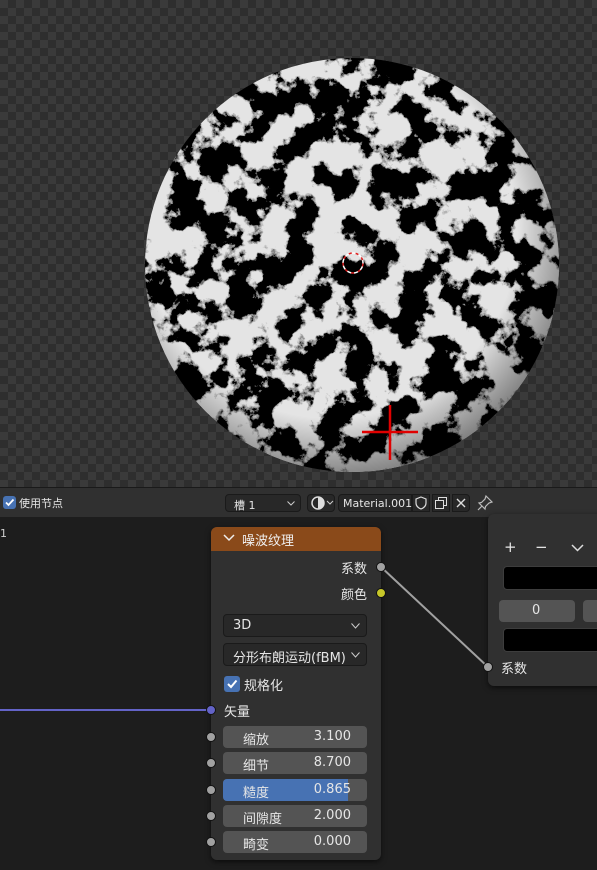 The height and width of the screenshot is (870, 597). What do you see at coordinates (256, 793) in the screenshot?
I see `roughness-label: 糙度` at bounding box center [256, 793].